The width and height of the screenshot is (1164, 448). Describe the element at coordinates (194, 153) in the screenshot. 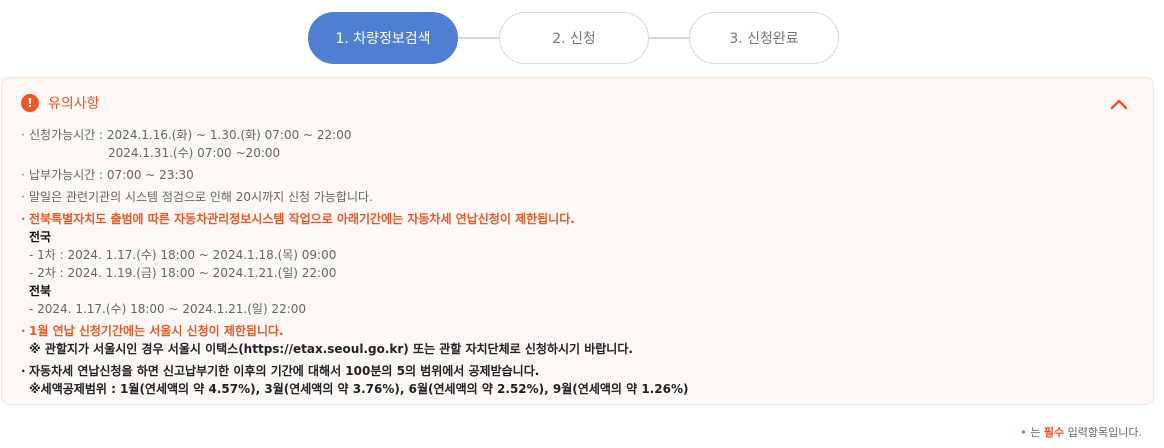

I see `apply-time-extra: 2024.1.31.(수) 07:00 ~20:00` at that location.